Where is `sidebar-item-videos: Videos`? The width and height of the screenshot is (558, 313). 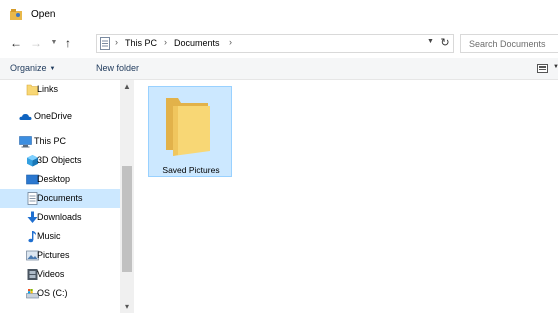
sidebar-item-videos: Videos is located at coordinates (60, 274).